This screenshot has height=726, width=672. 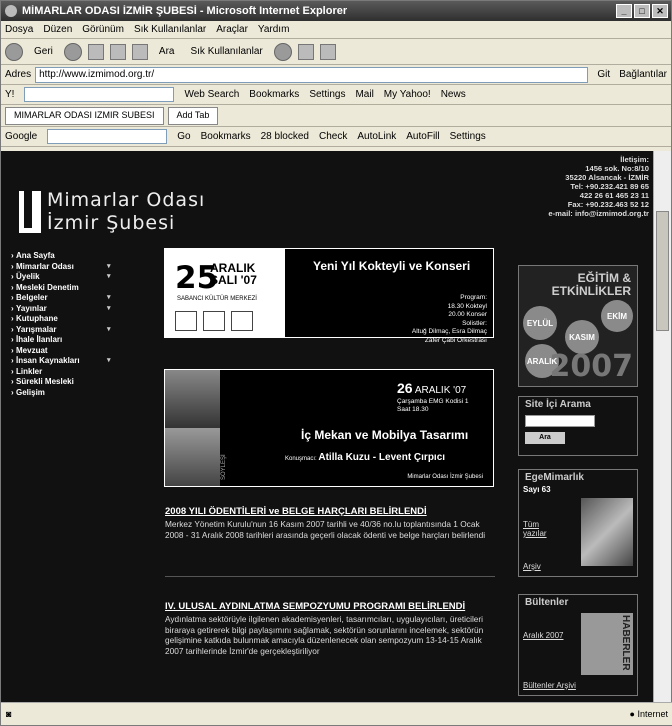 What do you see at coordinates (217, 299) in the screenshot?
I see `banner-venue: SABANCI KÜLTÜR MERKEZİ` at bounding box center [217, 299].